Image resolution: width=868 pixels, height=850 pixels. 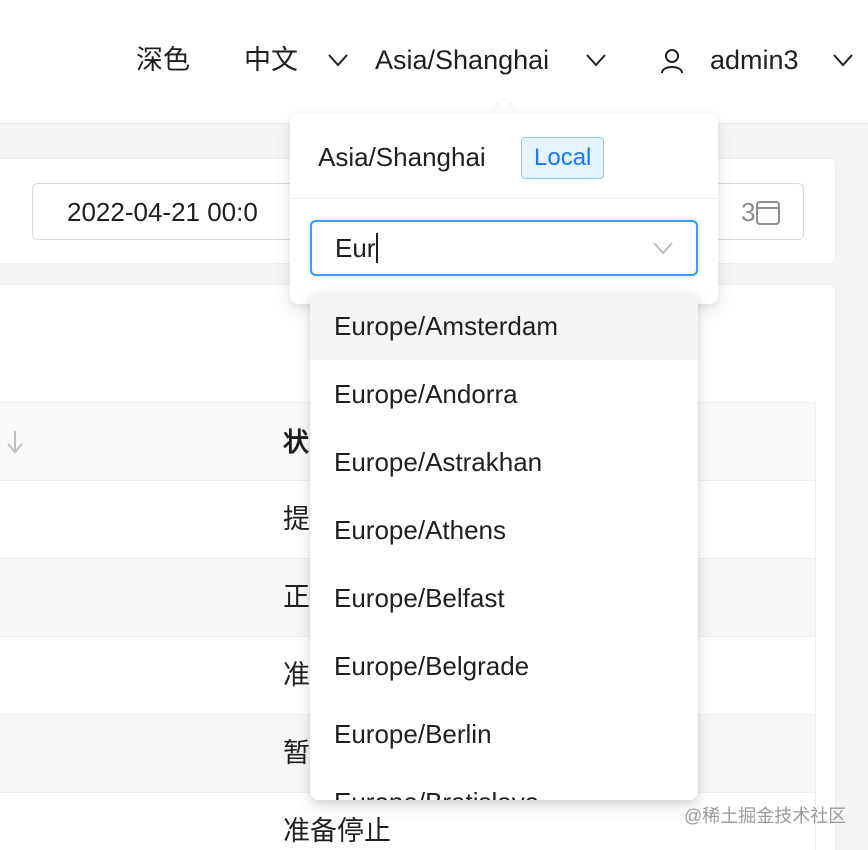 What do you see at coordinates (504, 248) in the screenshot?
I see `timezone-search-select: Eur` at bounding box center [504, 248].